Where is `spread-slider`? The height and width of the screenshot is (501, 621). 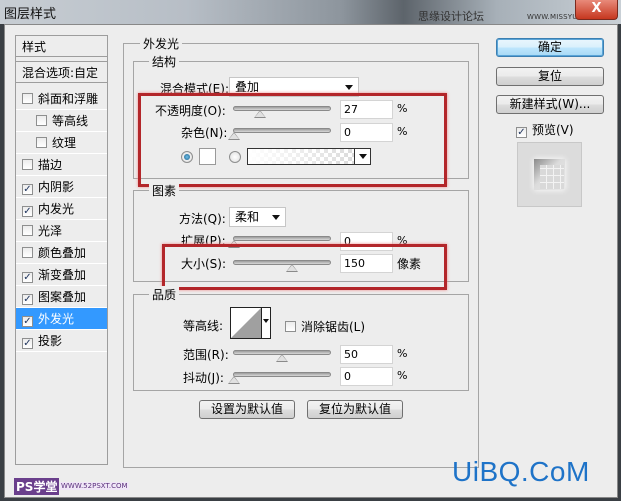
spread-slider is located at coordinates (279, 242).